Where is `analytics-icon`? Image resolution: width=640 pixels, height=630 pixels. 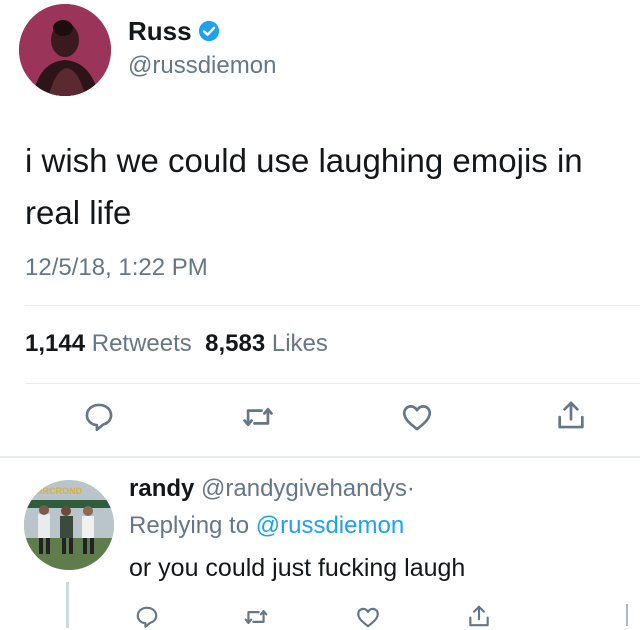
analytics-icon is located at coordinates (627, 615).